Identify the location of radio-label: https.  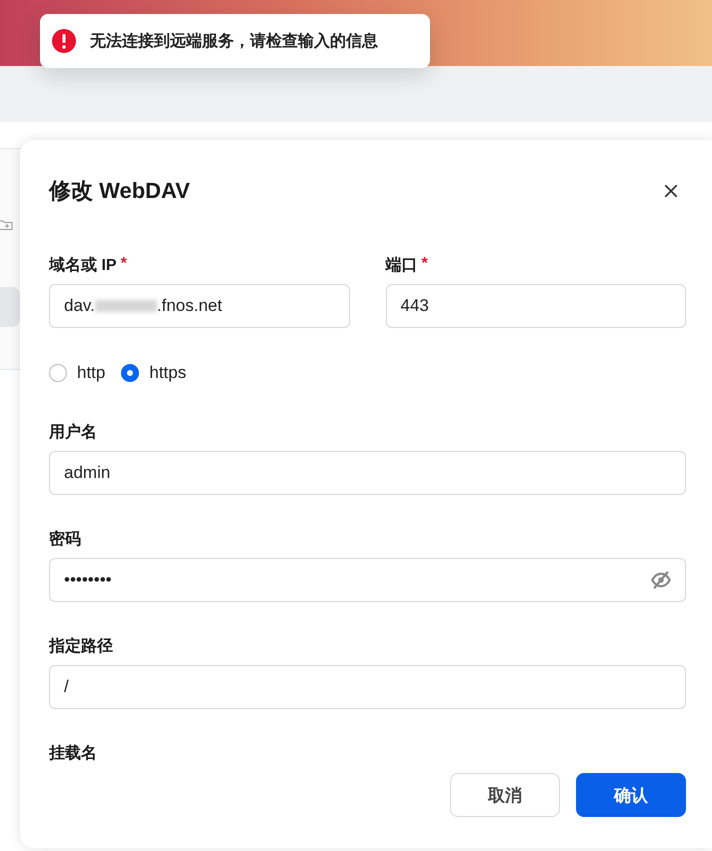
(167, 373).